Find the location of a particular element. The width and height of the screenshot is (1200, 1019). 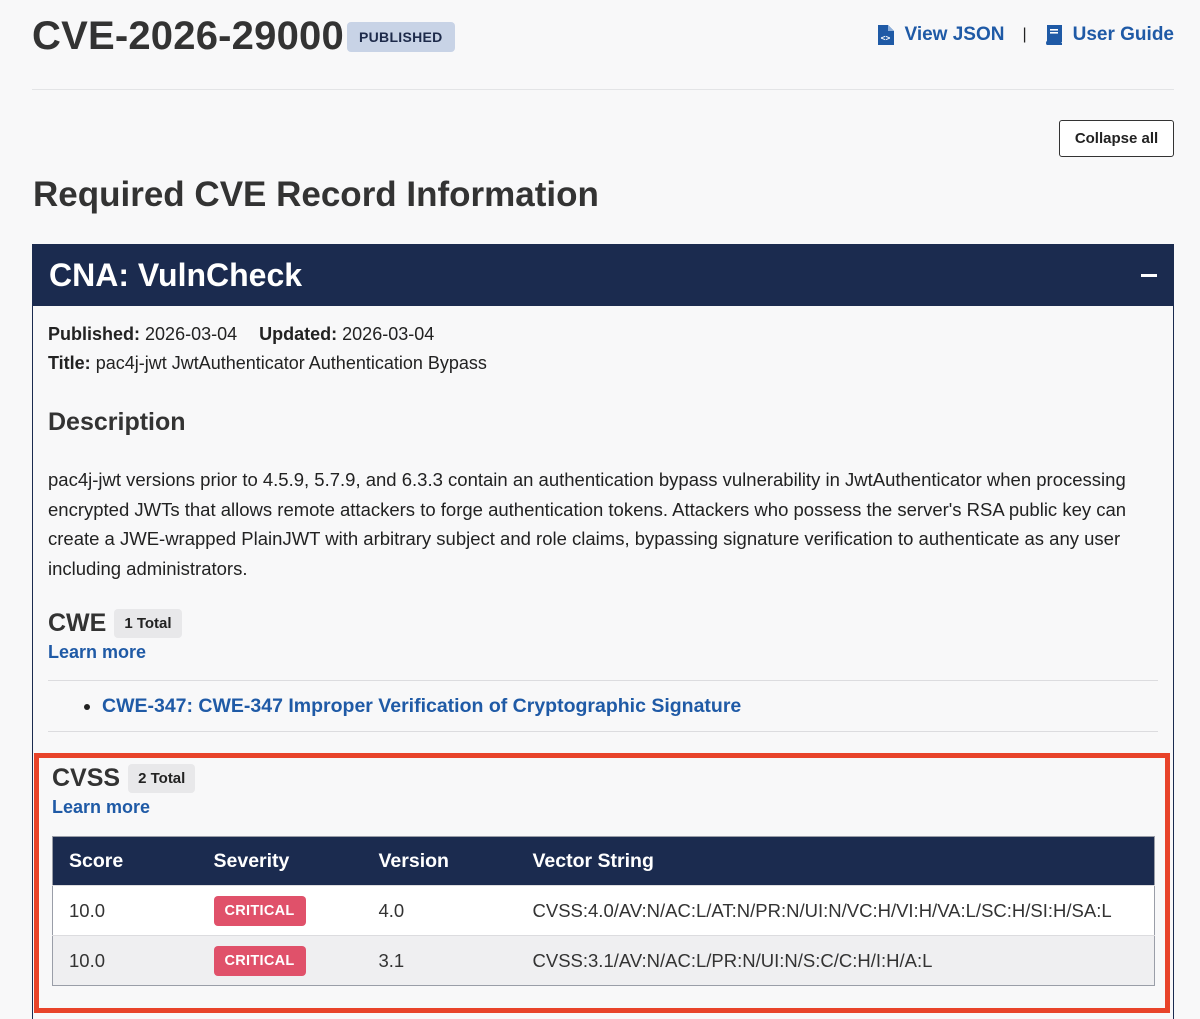

cna-title: CNA: VulnCheck is located at coordinates (176, 275).